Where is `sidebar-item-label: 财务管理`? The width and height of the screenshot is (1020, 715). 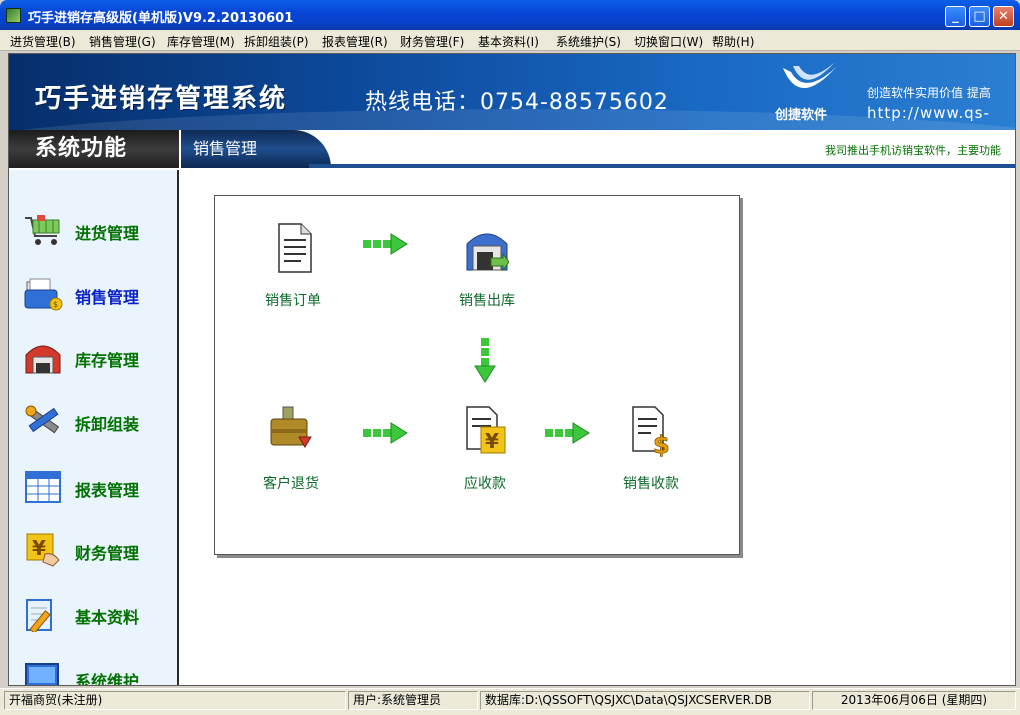
sidebar-item-label: 财务管理 is located at coordinates (107, 553).